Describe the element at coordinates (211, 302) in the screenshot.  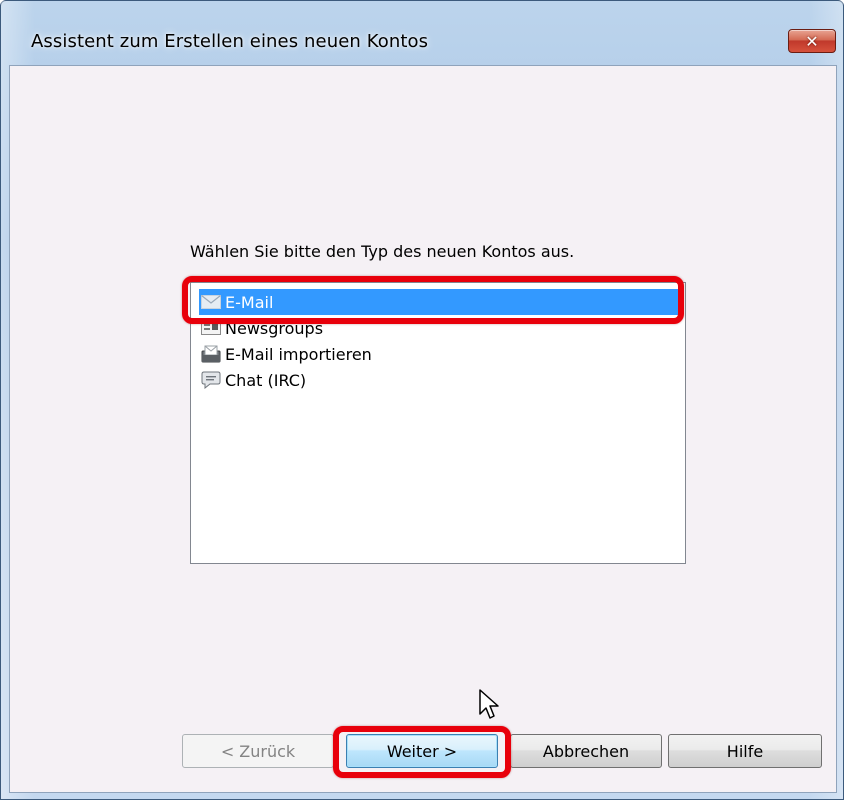
I see `envelope-icon` at that location.